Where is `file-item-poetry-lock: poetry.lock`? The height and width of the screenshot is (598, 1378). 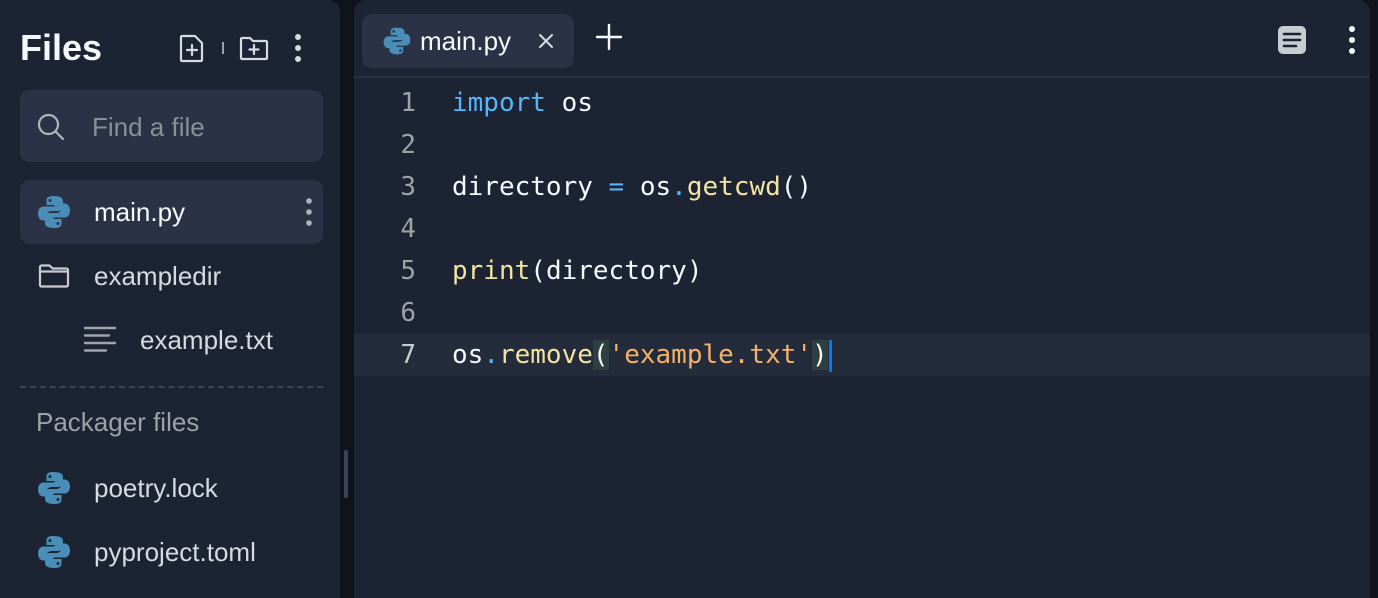 file-item-poetry-lock: poetry.lock is located at coordinates (171, 488).